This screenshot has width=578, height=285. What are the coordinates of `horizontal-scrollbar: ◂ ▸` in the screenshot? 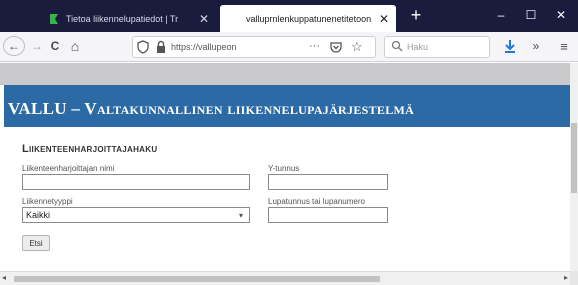 It's located at (285, 278).